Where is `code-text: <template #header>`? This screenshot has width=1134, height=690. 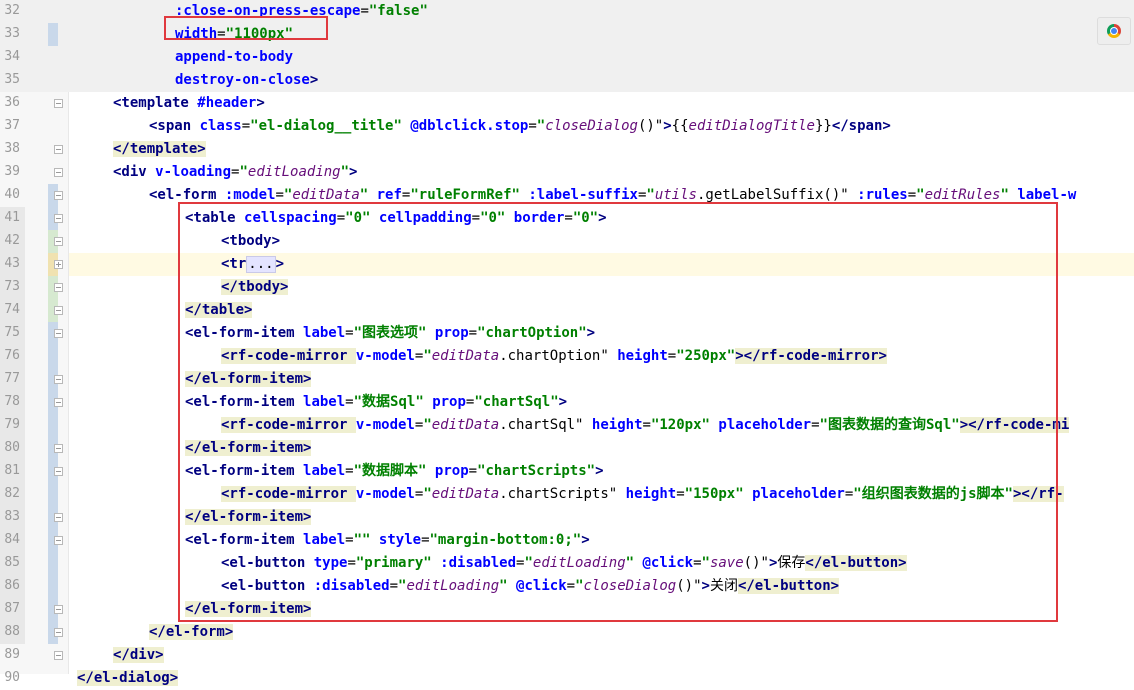
code-text: <template #header> is located at coordinates (189, 103).